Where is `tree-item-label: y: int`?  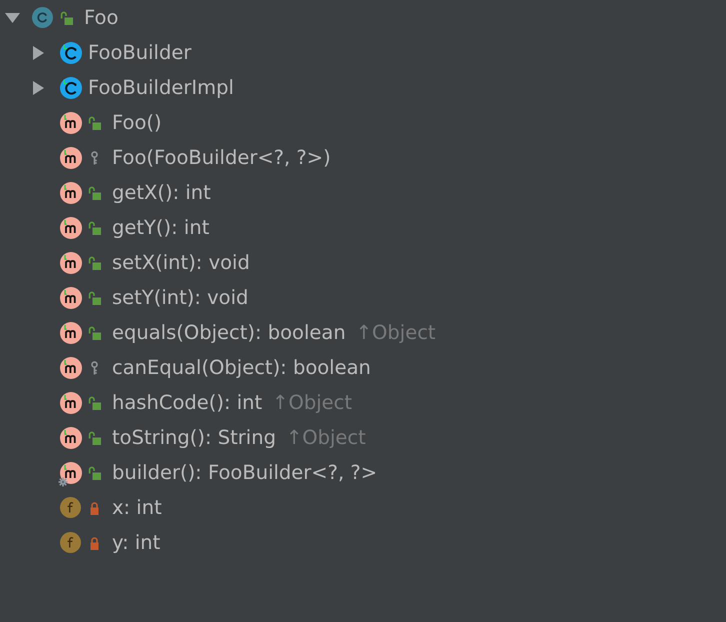
tree-item-label: y: int is located at coordinates (136, 542).